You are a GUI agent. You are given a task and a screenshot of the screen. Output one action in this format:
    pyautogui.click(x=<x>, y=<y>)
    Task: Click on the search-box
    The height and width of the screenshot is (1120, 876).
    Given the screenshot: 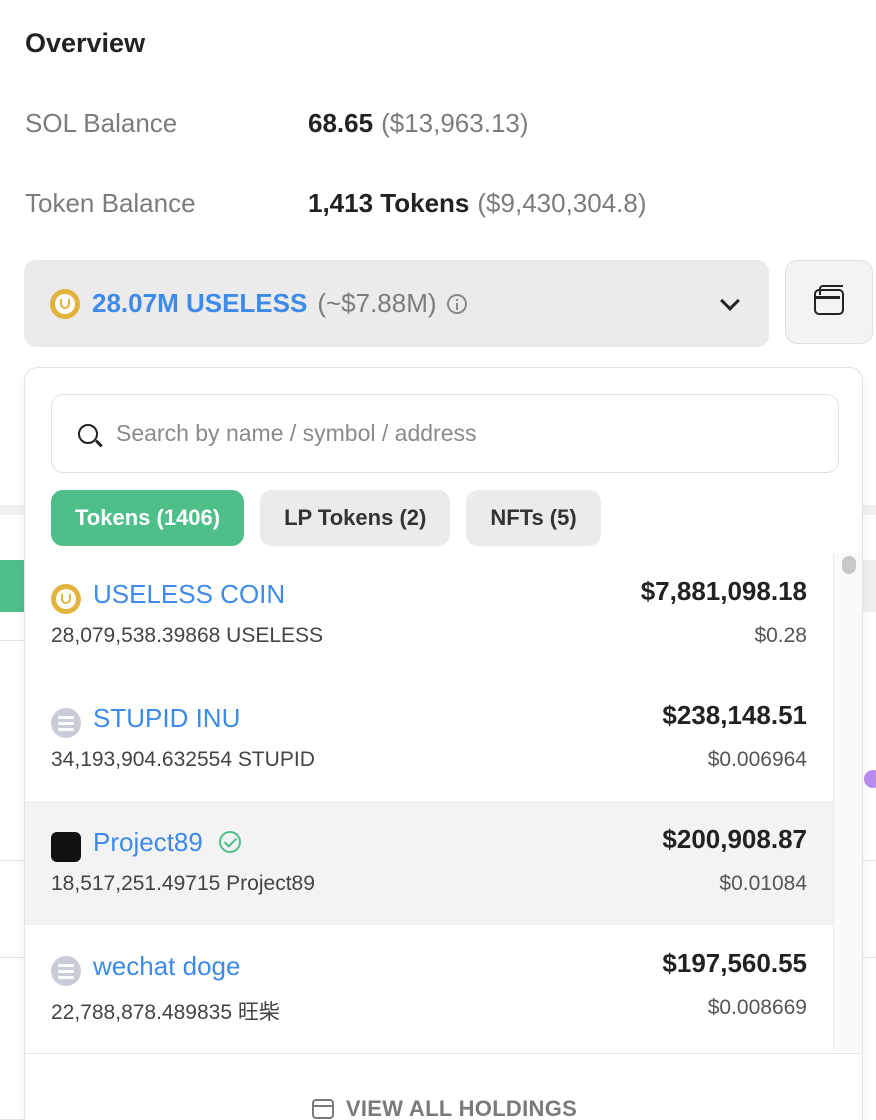 What is the action you would take?
    pyautogui.click(x=445, y=433)
    